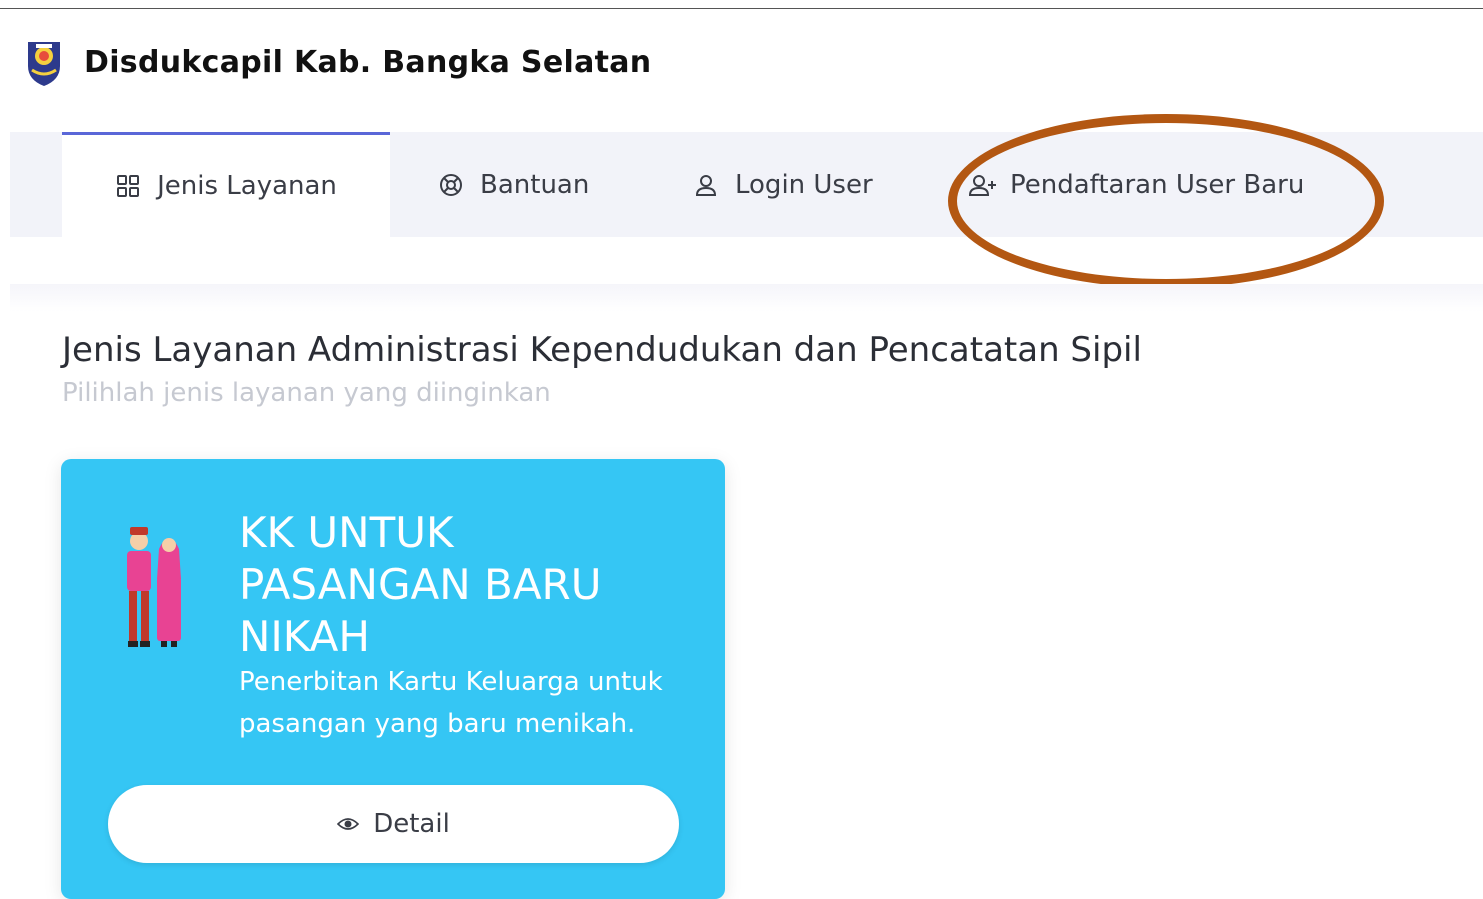 Image resolution: width=1483 pixels, height=899 pixels. I want to click on tab-label: Jenis Layanan, so click(247, 186).